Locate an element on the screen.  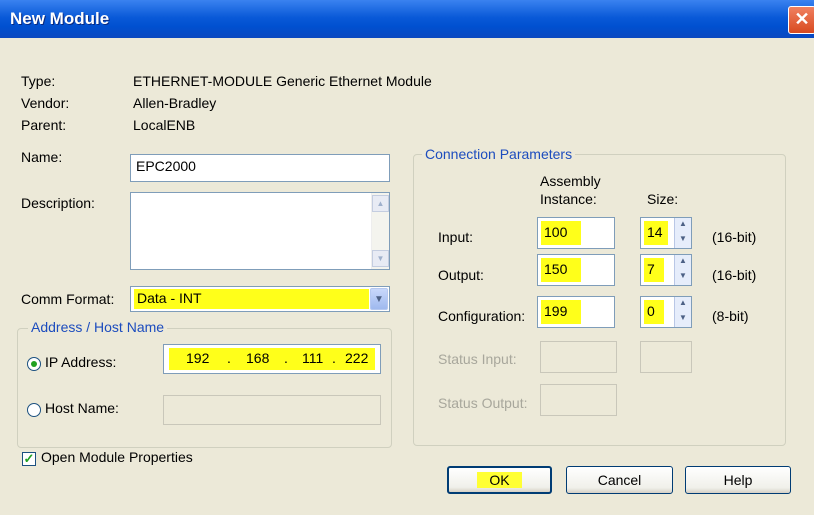
ok-label: OK is located at coordinates (499, 480).